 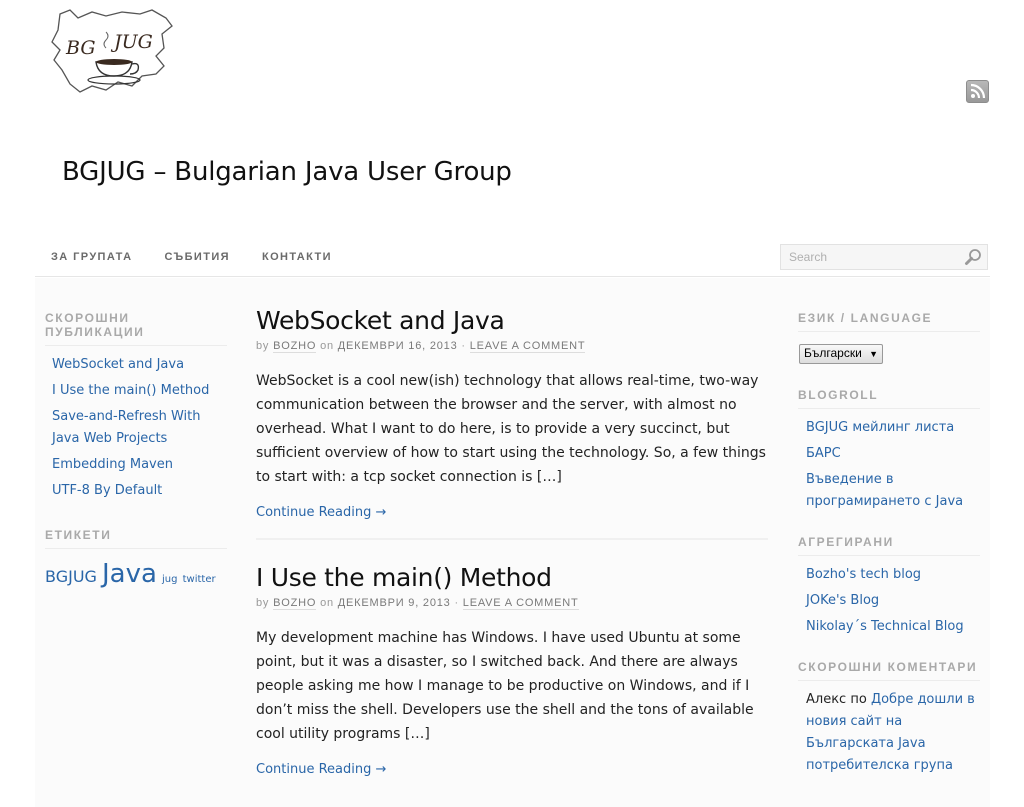 What do you see at coordinates (80, 48) in the screenshot?
I see `svg-text: BG` at bounding box center [80, 48].